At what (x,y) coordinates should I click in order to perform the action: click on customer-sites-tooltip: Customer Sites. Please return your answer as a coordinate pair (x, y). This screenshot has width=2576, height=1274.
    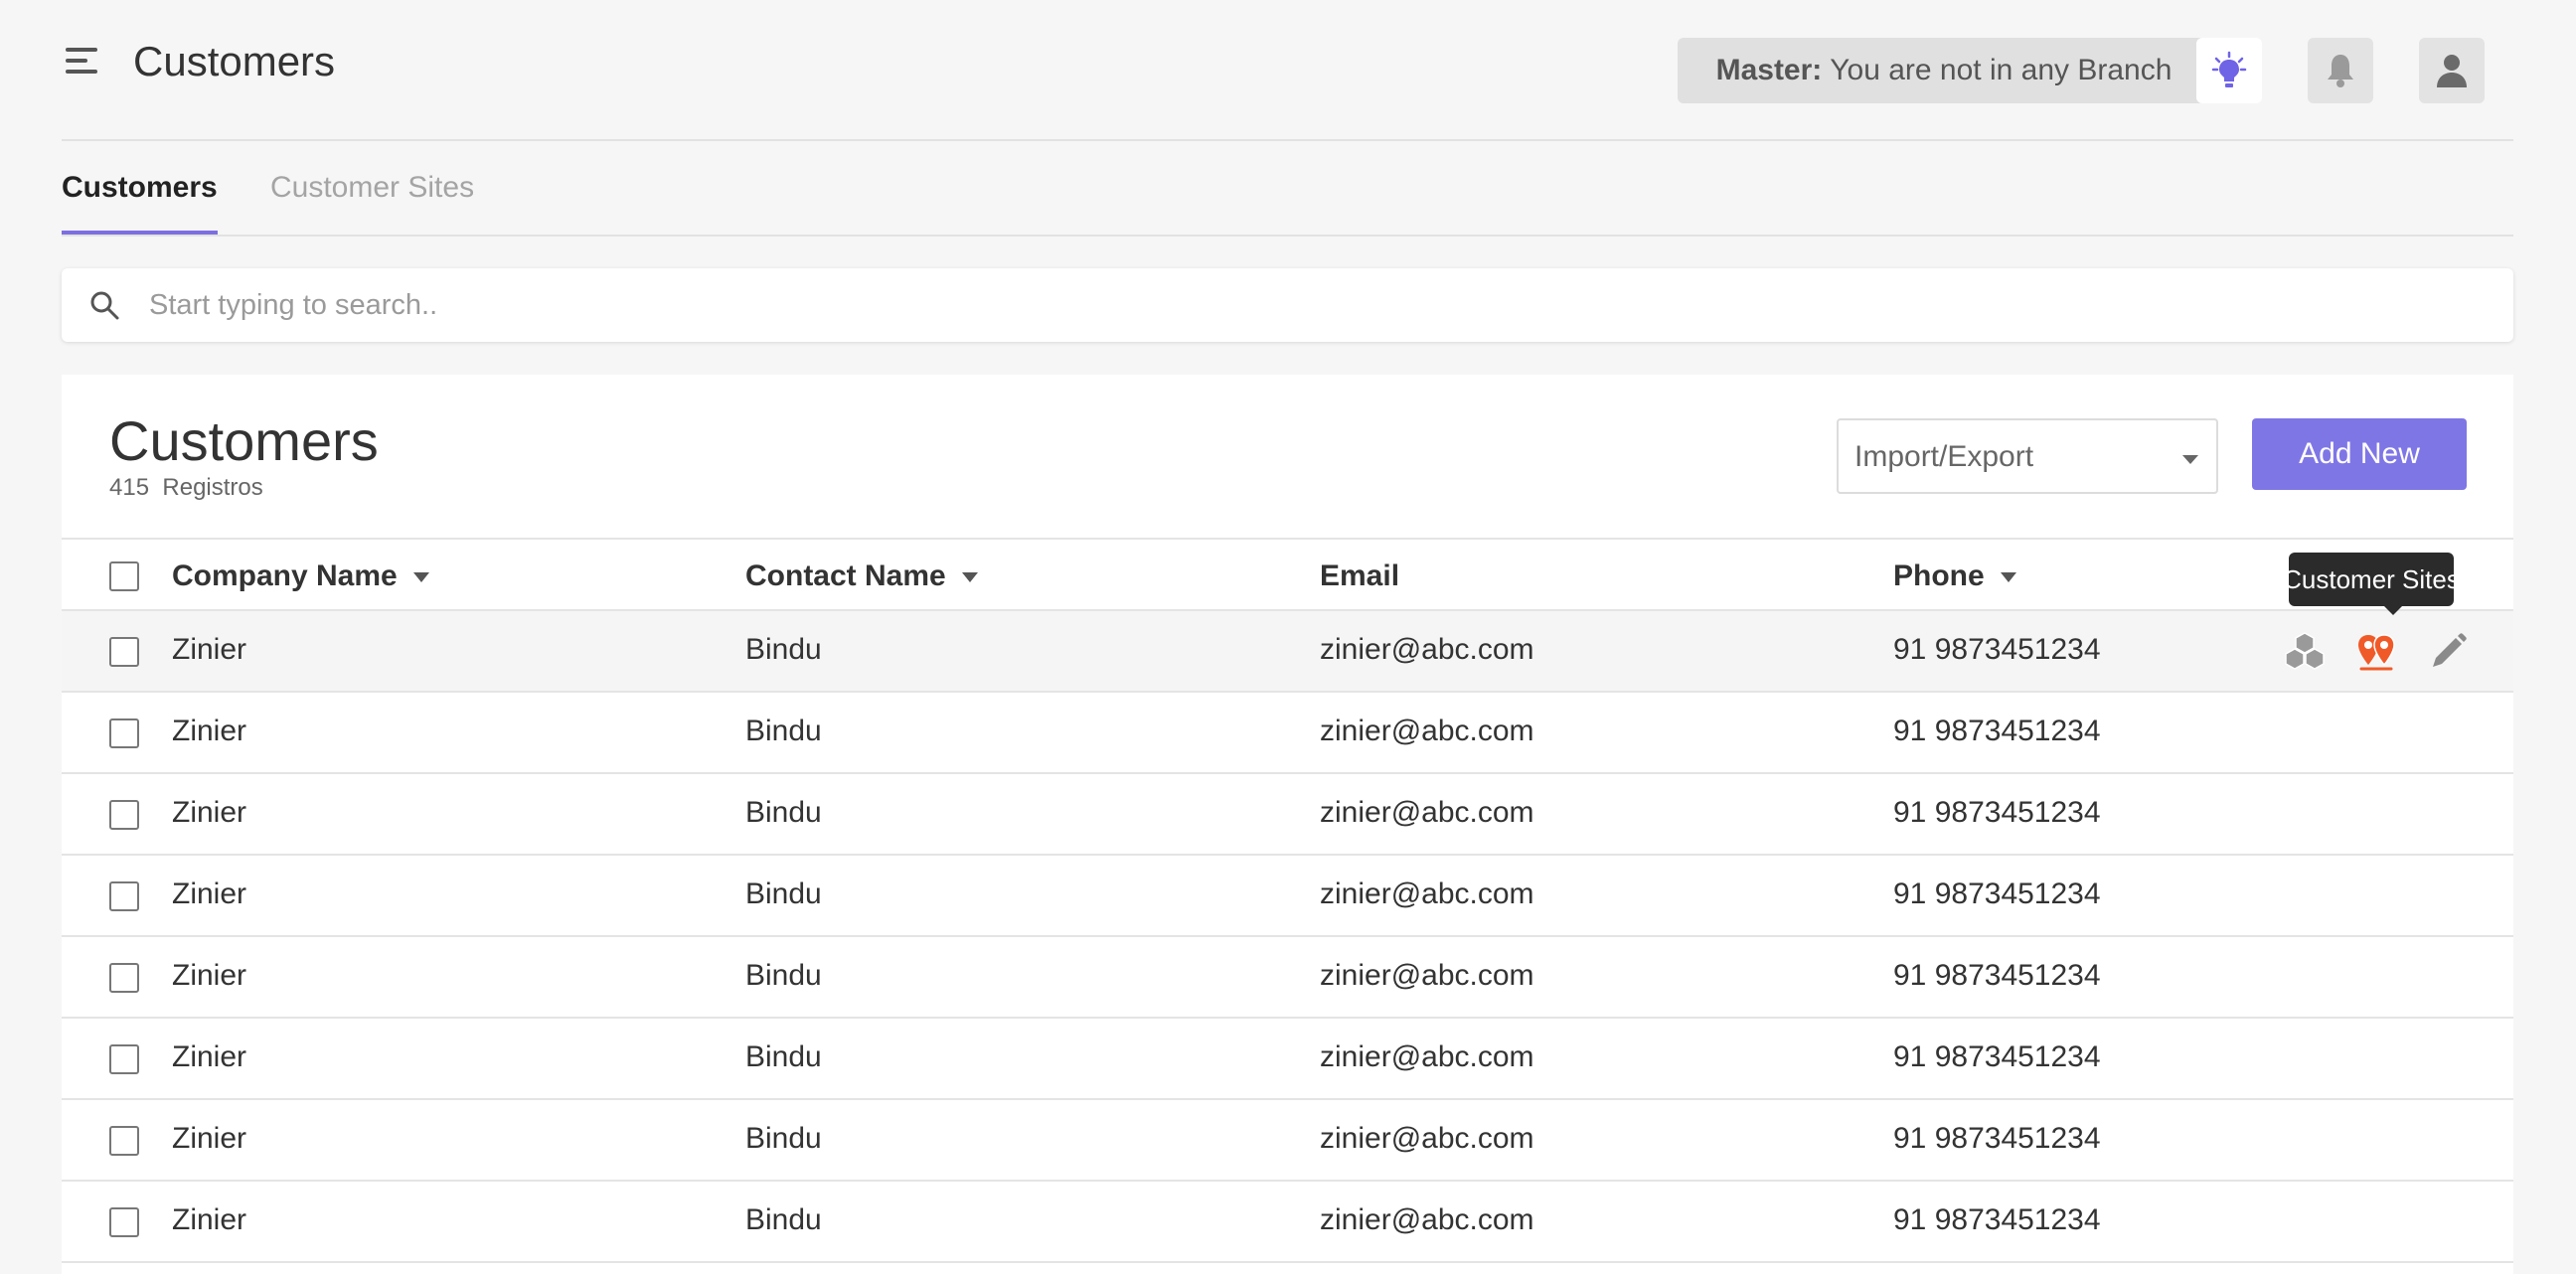
    Looking at the image, I should click on (2371, 584).